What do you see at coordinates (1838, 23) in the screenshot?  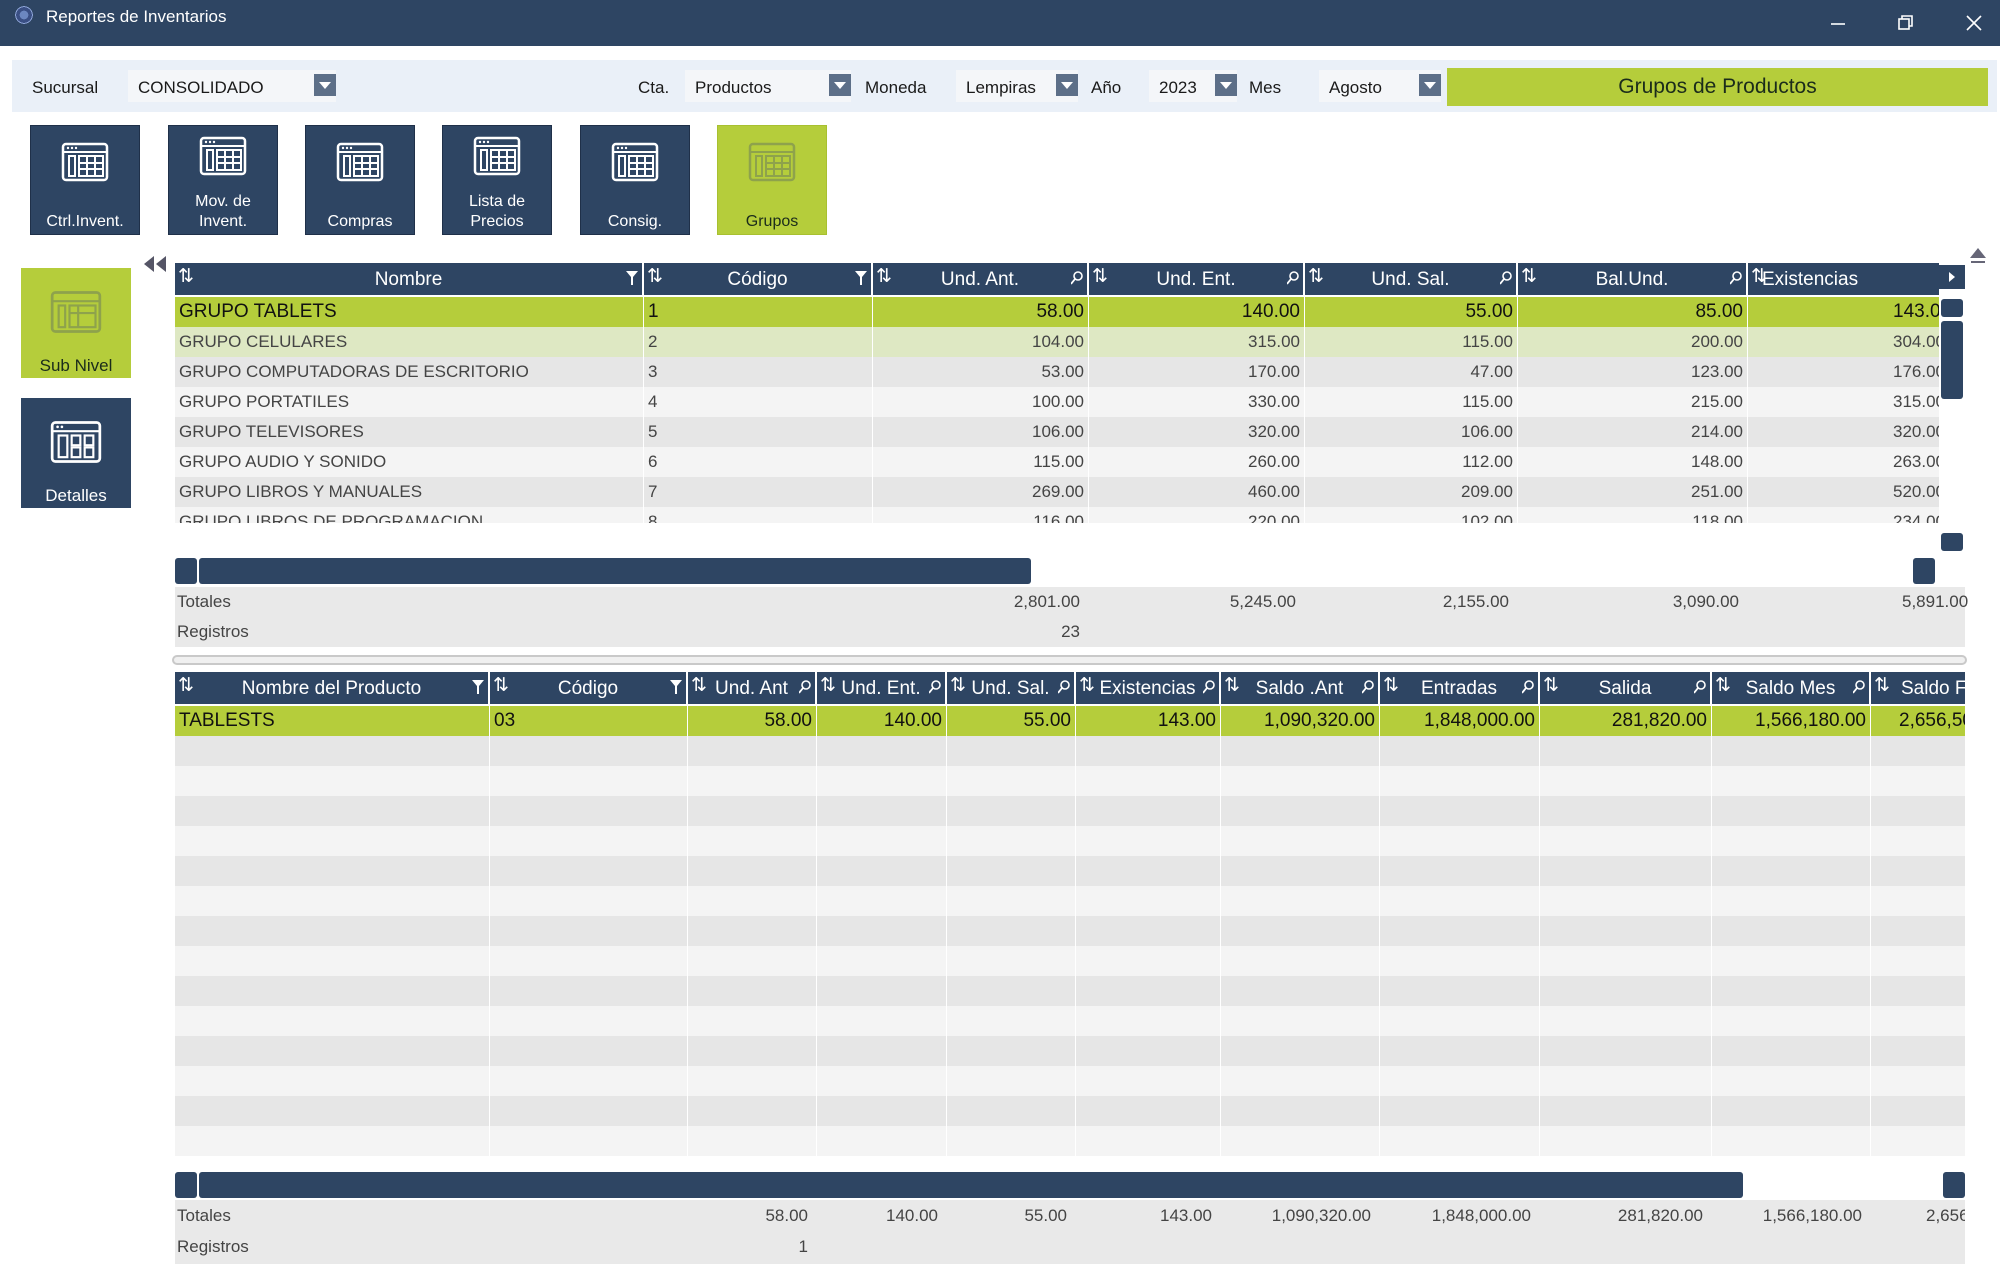 I see `minimize-button` at bounding box center [1838, 23].